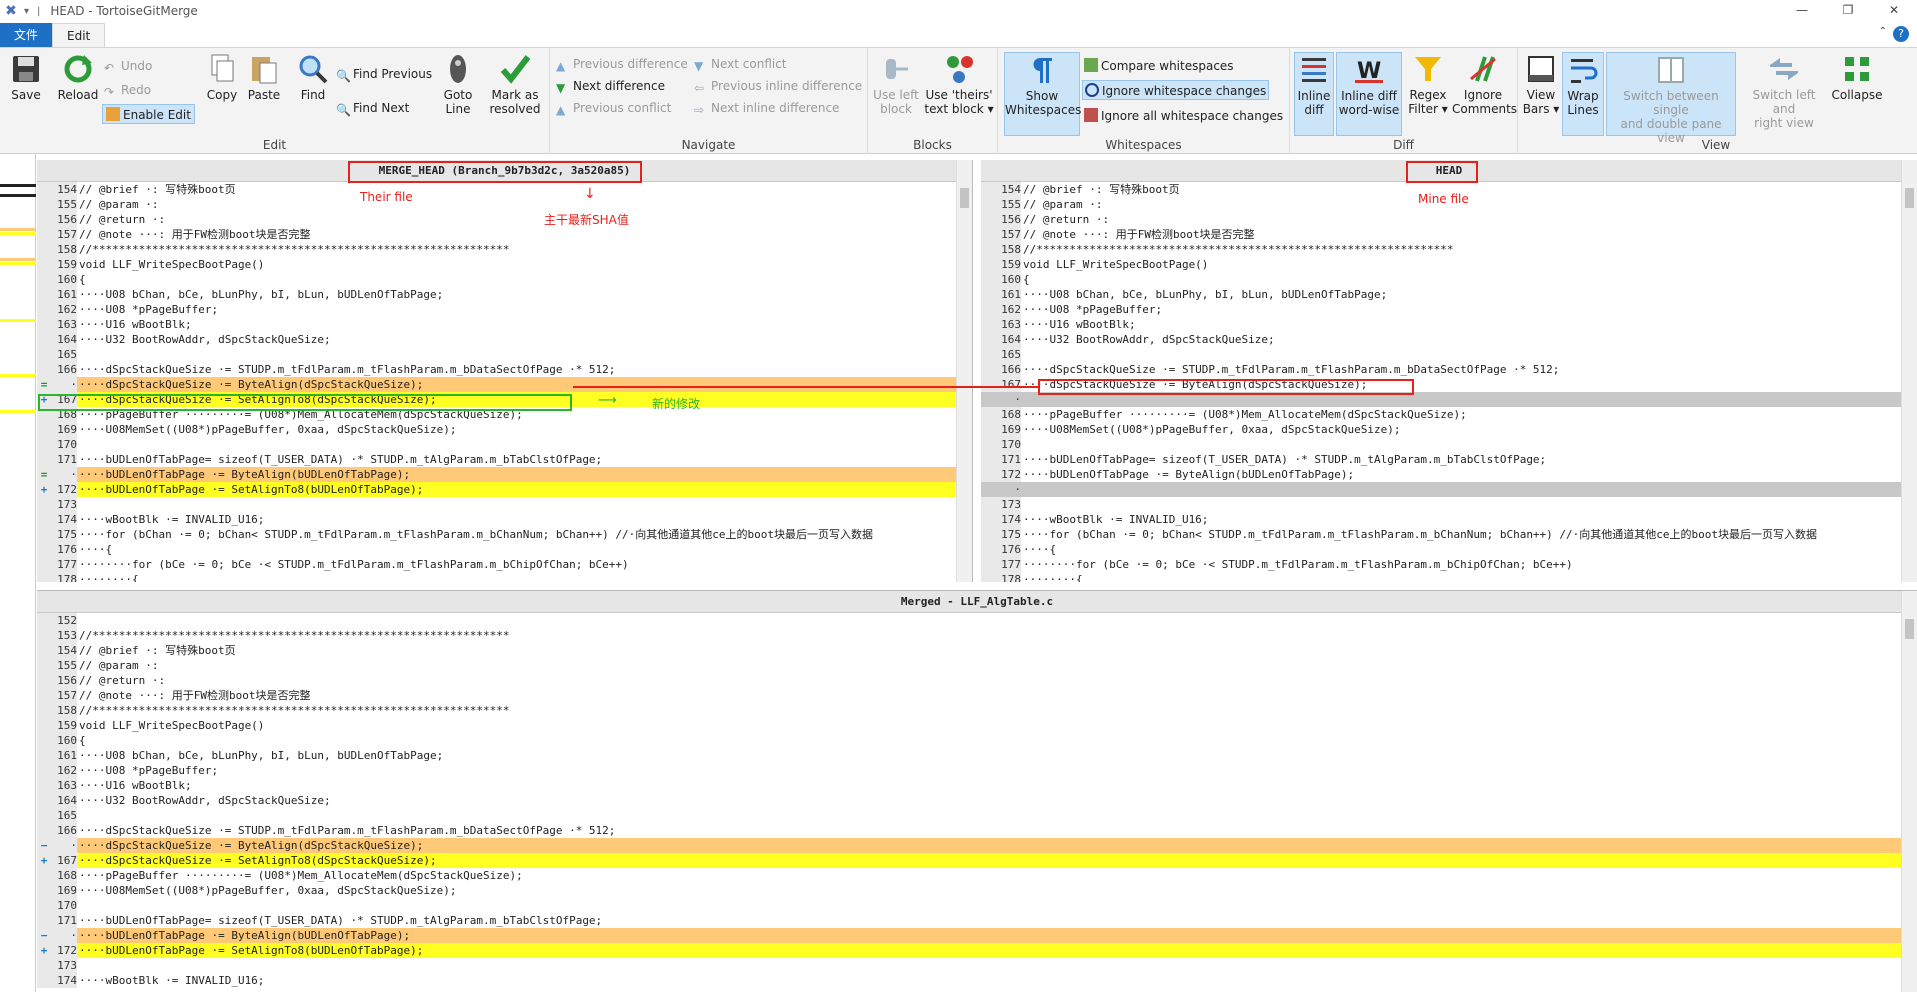 The image size is (1917, 992). I want to click on inline-diff-button: Inline diff, so click(1314, 94).